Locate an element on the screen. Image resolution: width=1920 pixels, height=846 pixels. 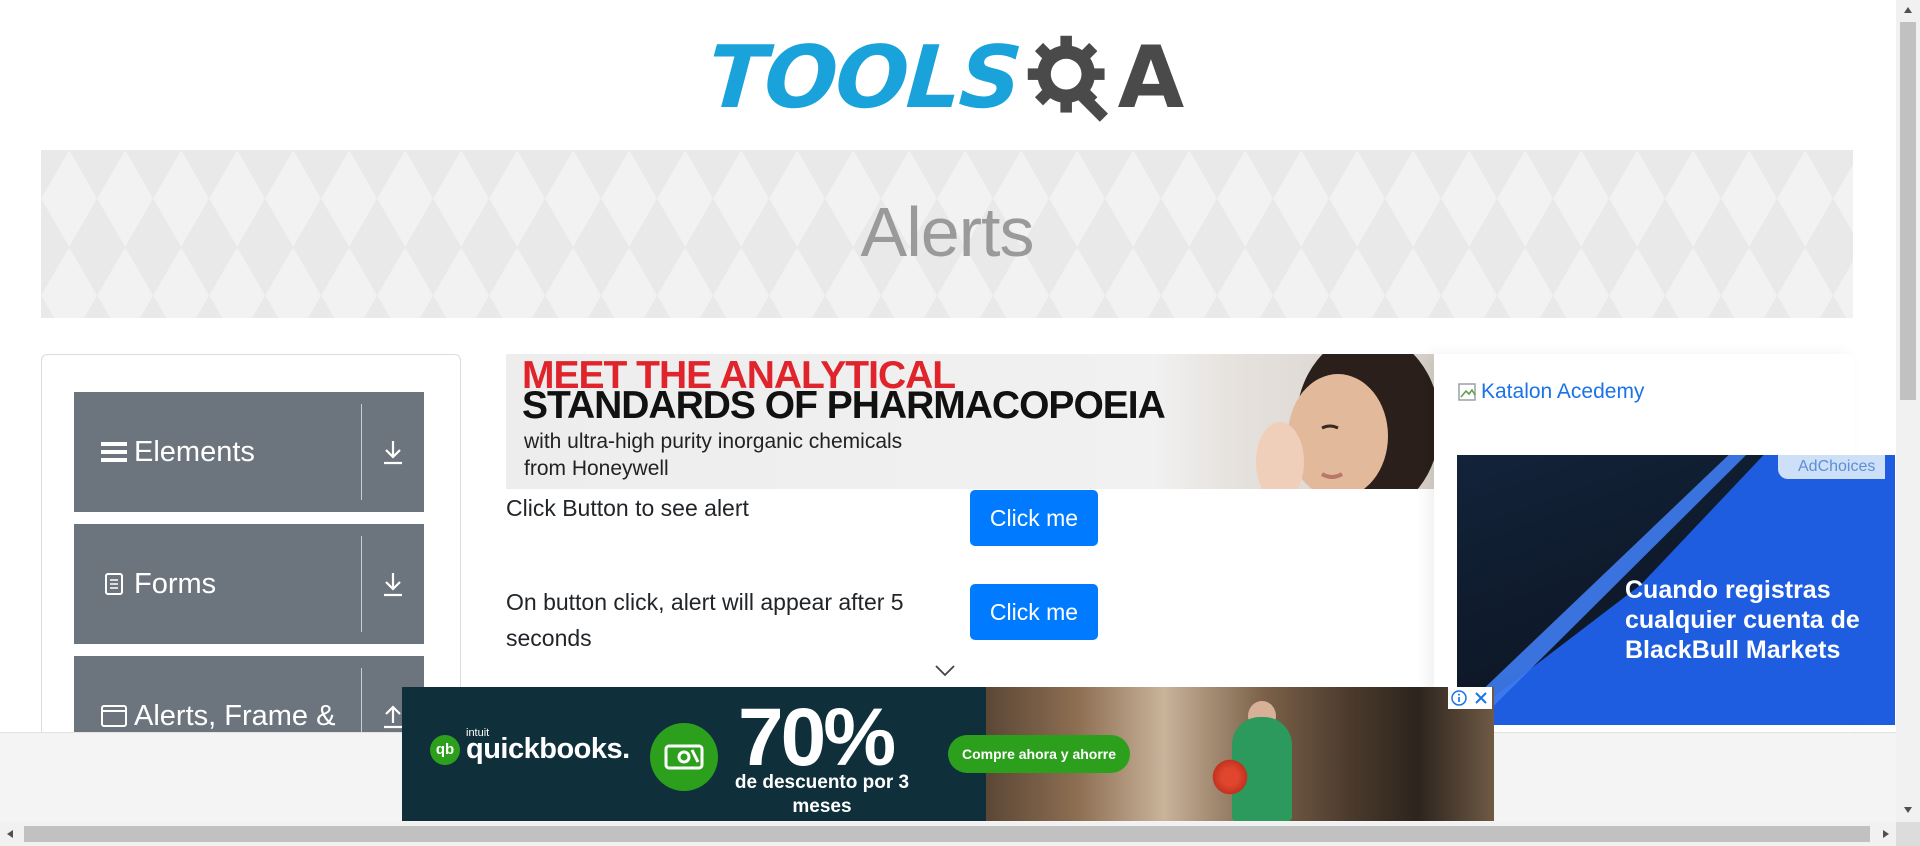
discount-description: de descuento por 3 meses is located at coordinates (822, 794).